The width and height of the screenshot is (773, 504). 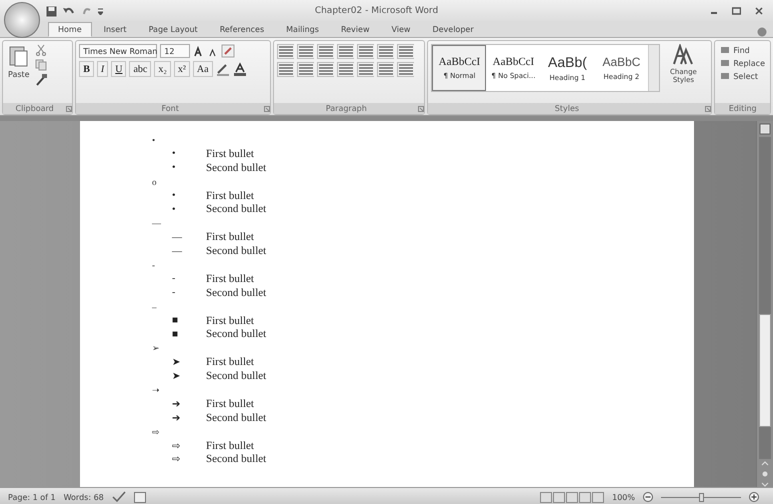 I want to click on ribbon-tab: References, so click(x=242, y=29).